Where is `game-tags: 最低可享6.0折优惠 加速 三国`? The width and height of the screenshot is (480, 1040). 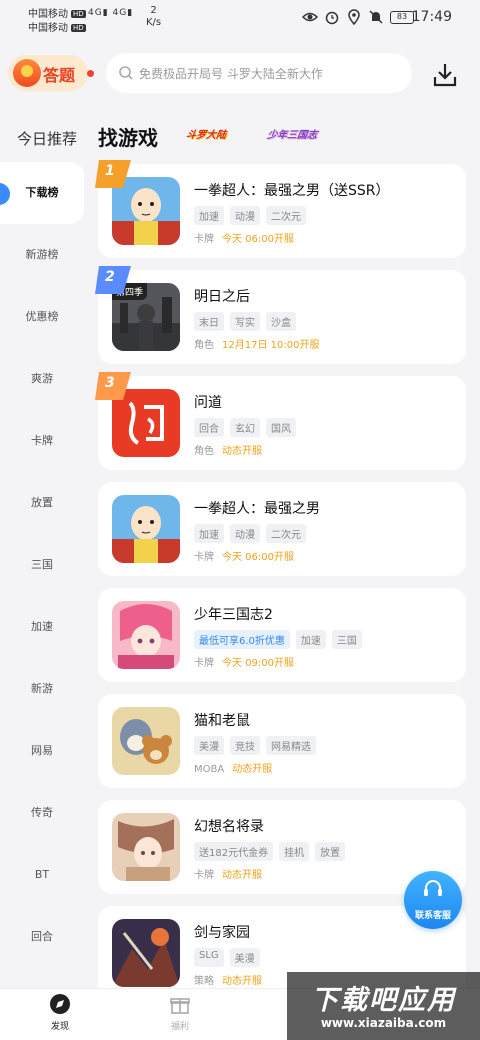
game-tags: 最低可享6.0折优惠 加速 三国 is located at coordinates (278, 639).